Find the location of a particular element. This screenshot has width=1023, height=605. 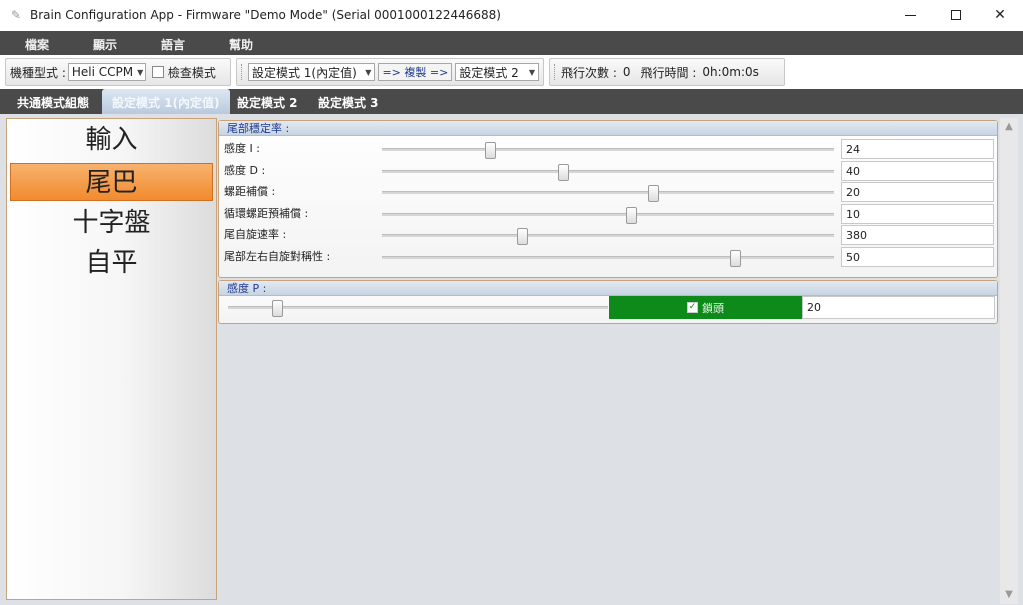

close-button: ✕ is located at coordinates (1000, 15).